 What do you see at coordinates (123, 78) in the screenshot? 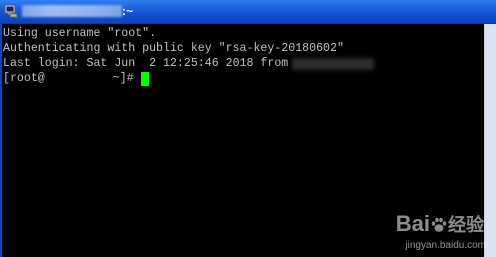
I see `prompt-suffix: ~]#` at bounding box center [123, 78].